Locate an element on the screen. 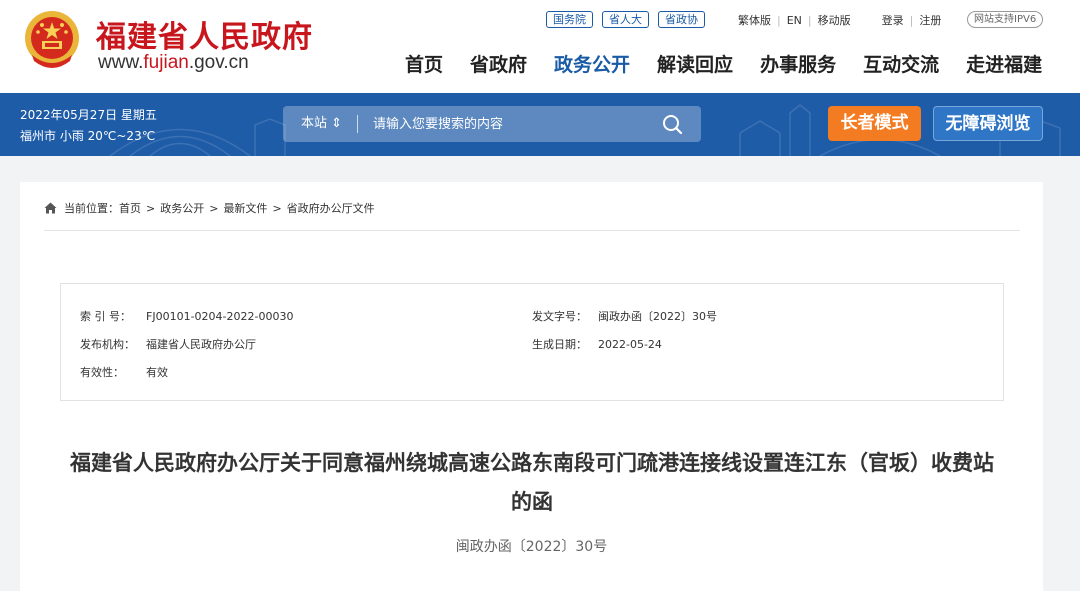 This screenshot has width=1080, height=591. accessible-browsing-button: 无障碍浏览 is located at coordinates (988, 123).